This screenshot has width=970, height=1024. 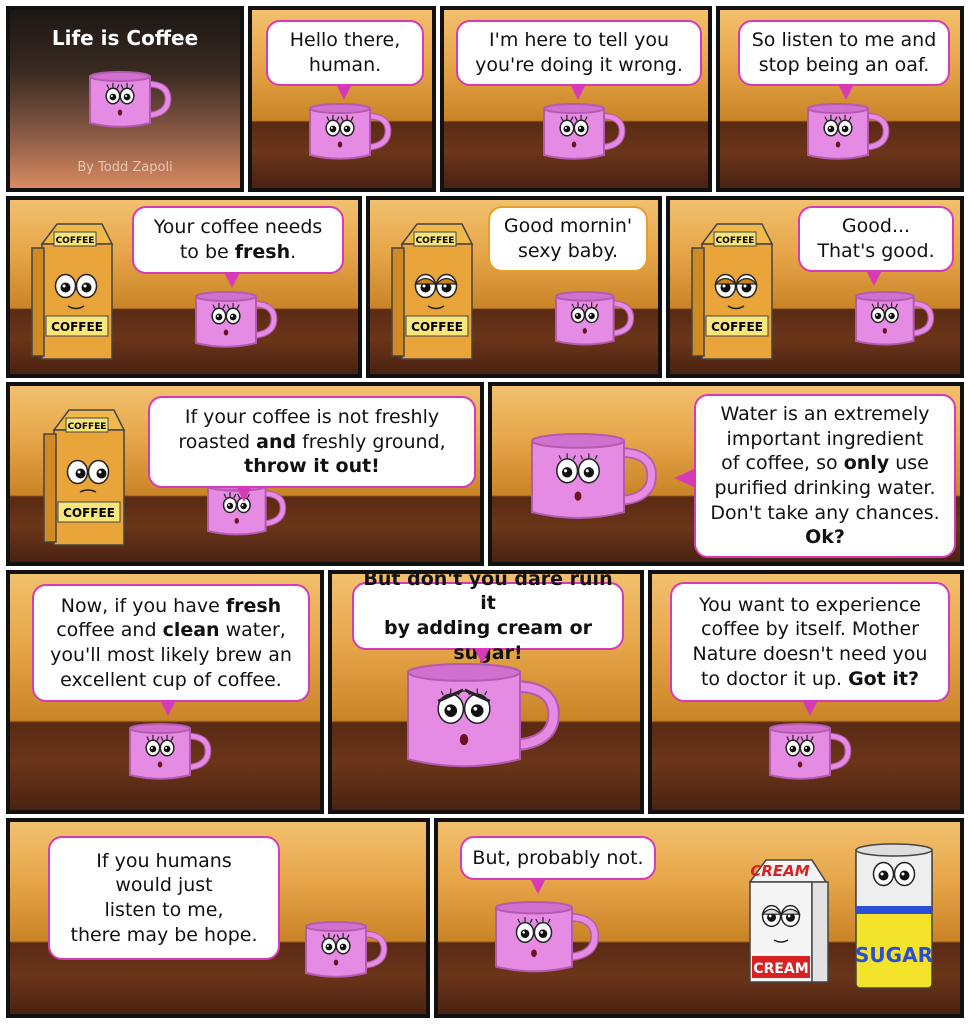 What do you see at coordinates (125, 167) in the screenshot?
I see `comic-byline: By Todd Zapoli` at bounding box center [125, 167].